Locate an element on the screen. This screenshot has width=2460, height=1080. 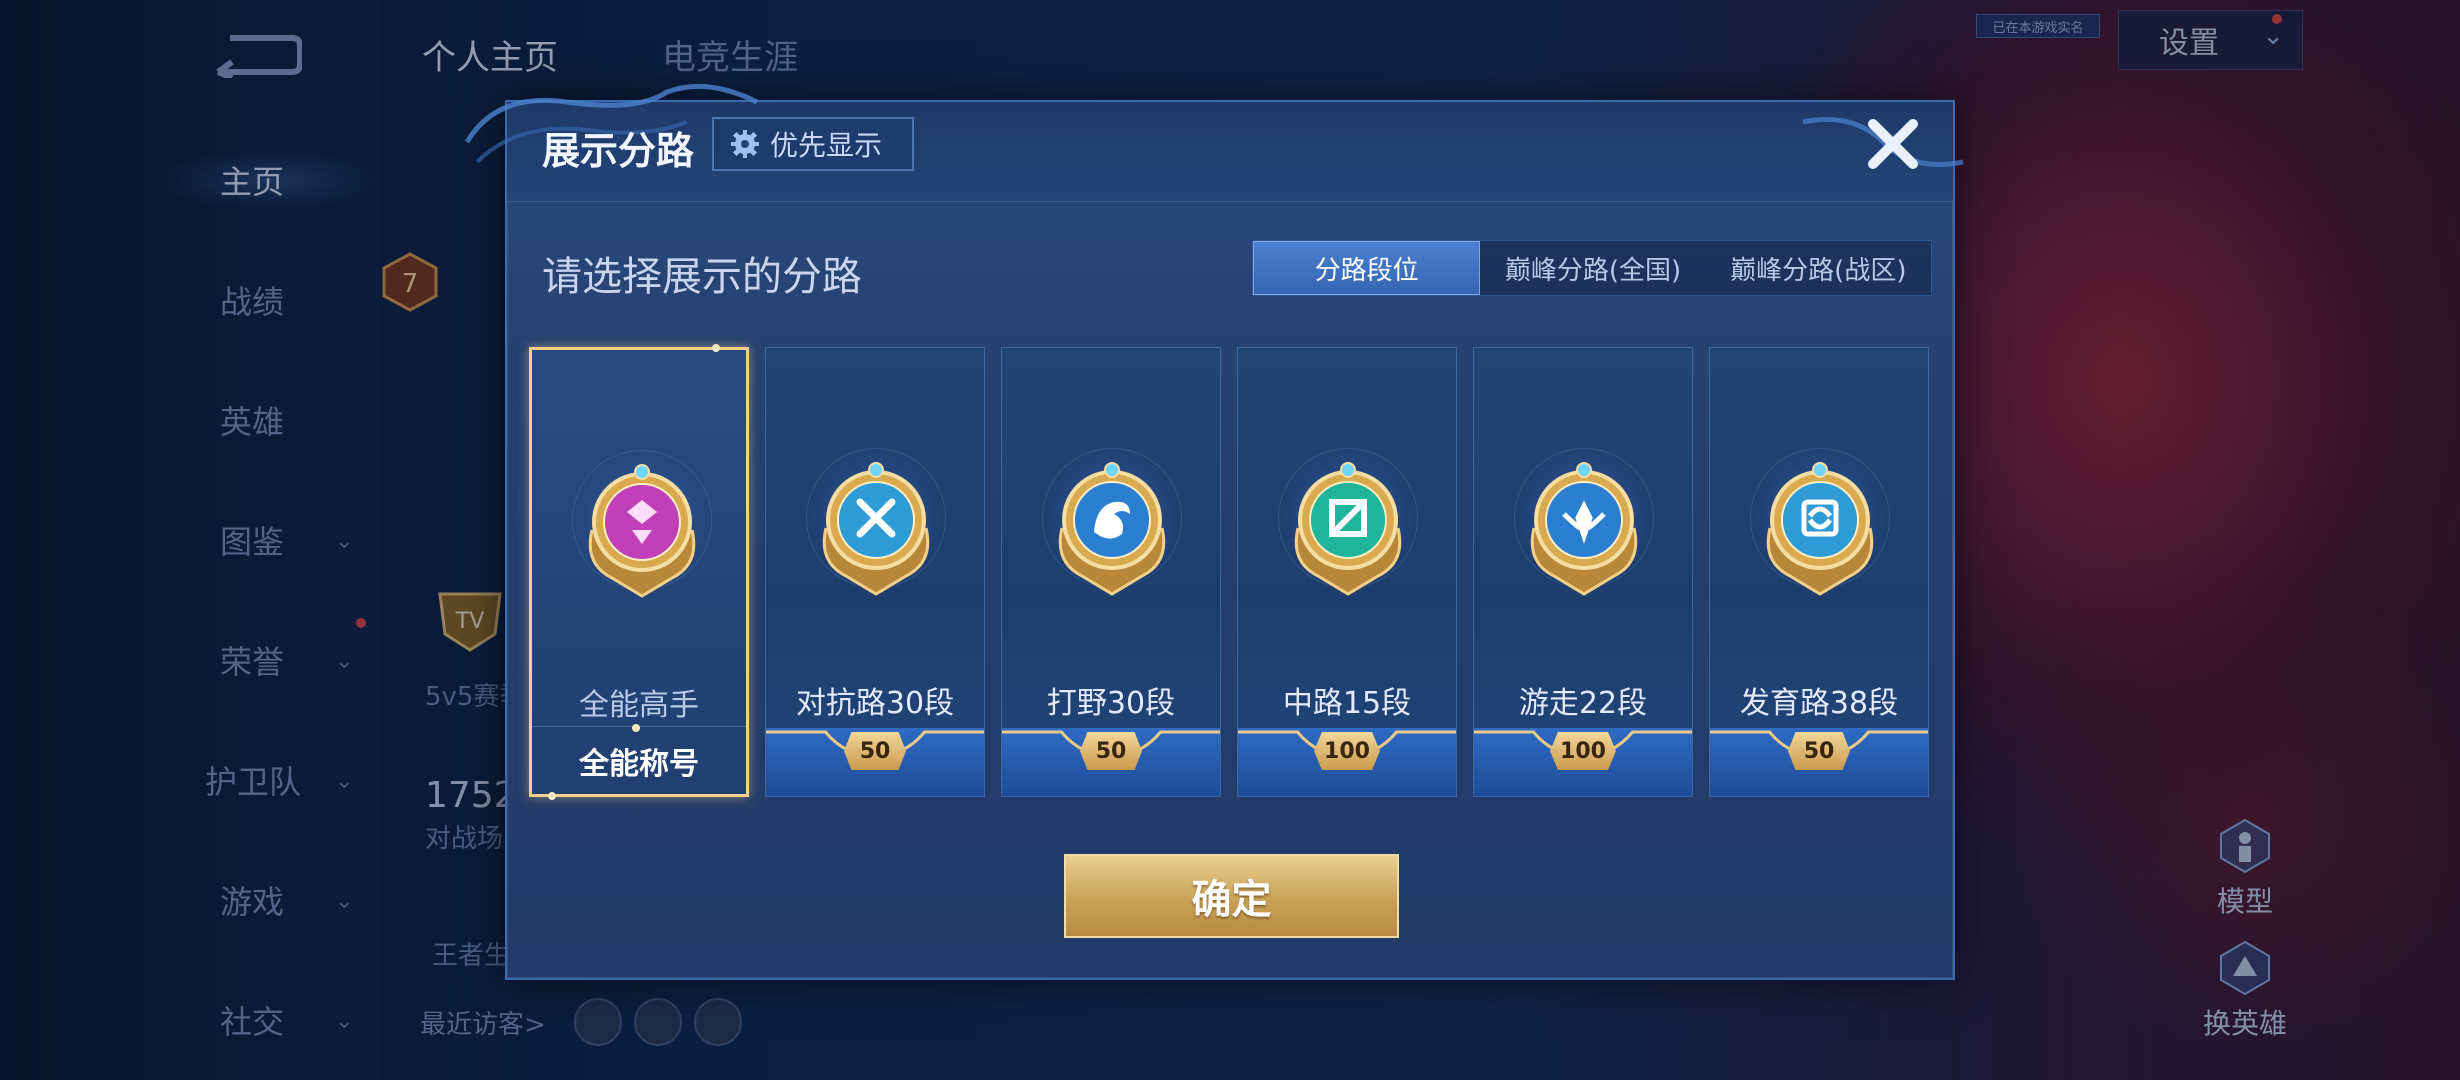
lane-card-all-round: 全能高手 全能称号 is located at coordinates (639, 572).